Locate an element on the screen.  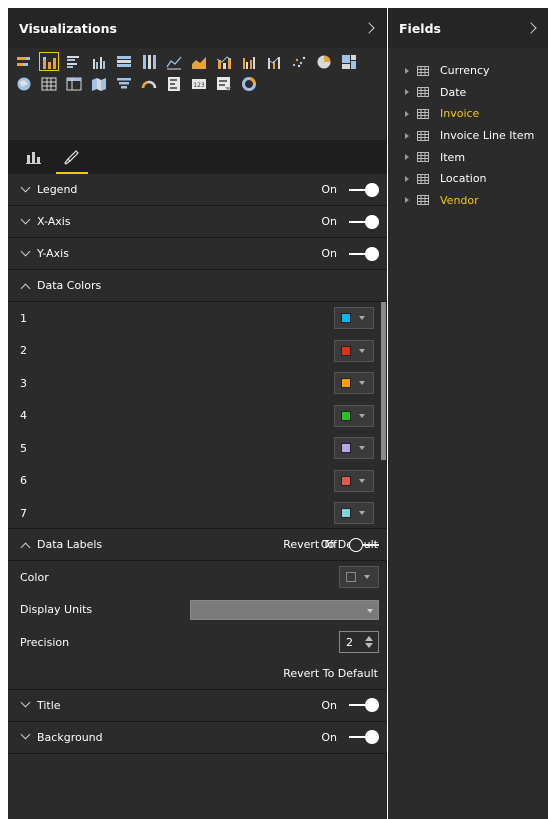
donut-chart-icon is located at coordinates (249, 83).